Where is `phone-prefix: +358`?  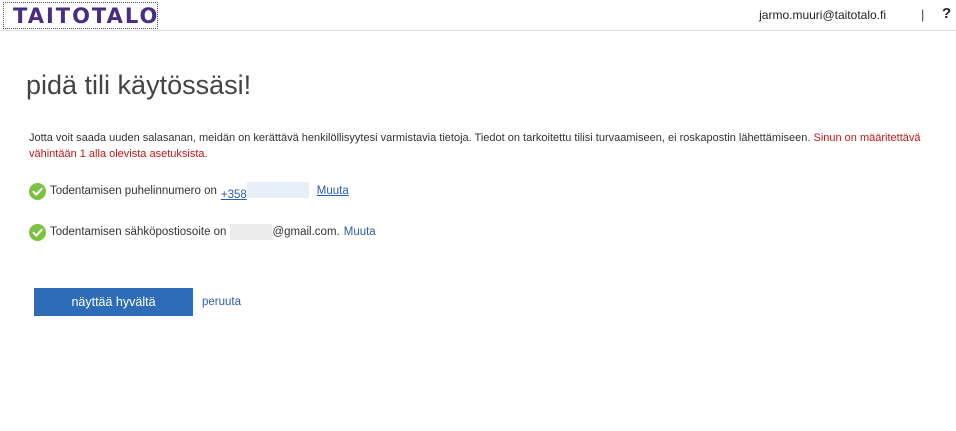 phone-prefix: +358 is located at coordinates (233, 194).